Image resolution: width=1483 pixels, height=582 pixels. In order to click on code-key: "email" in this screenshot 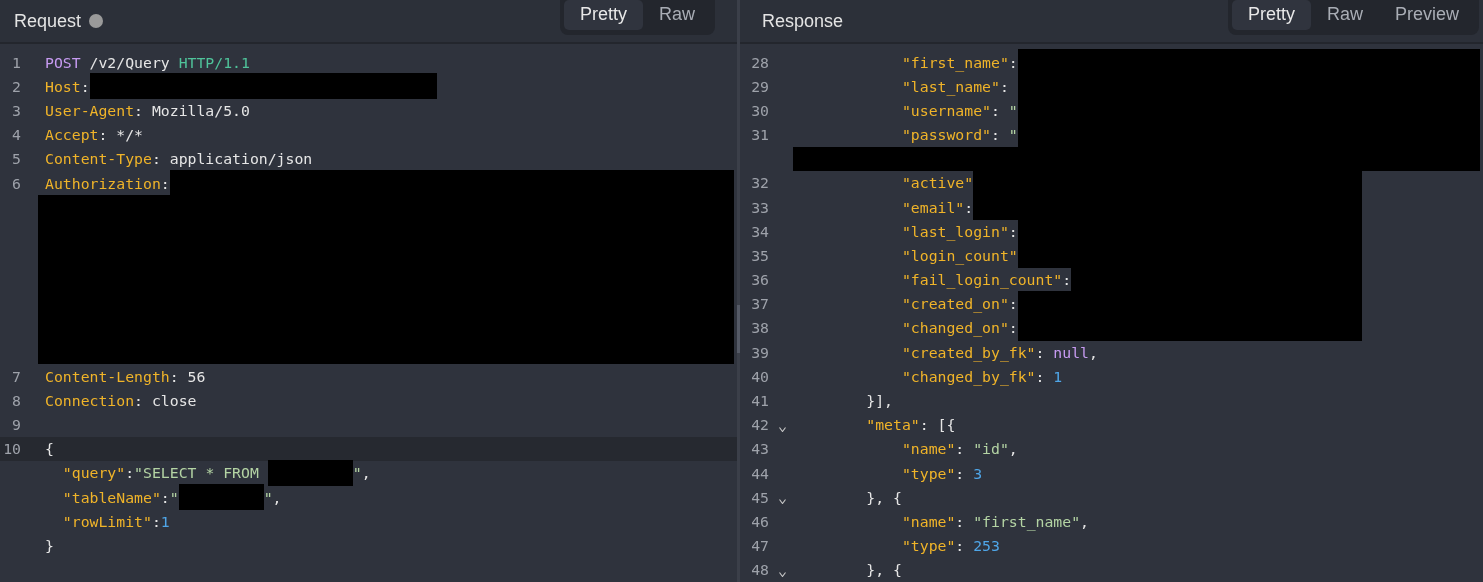, I will do `click(880, 207)`.